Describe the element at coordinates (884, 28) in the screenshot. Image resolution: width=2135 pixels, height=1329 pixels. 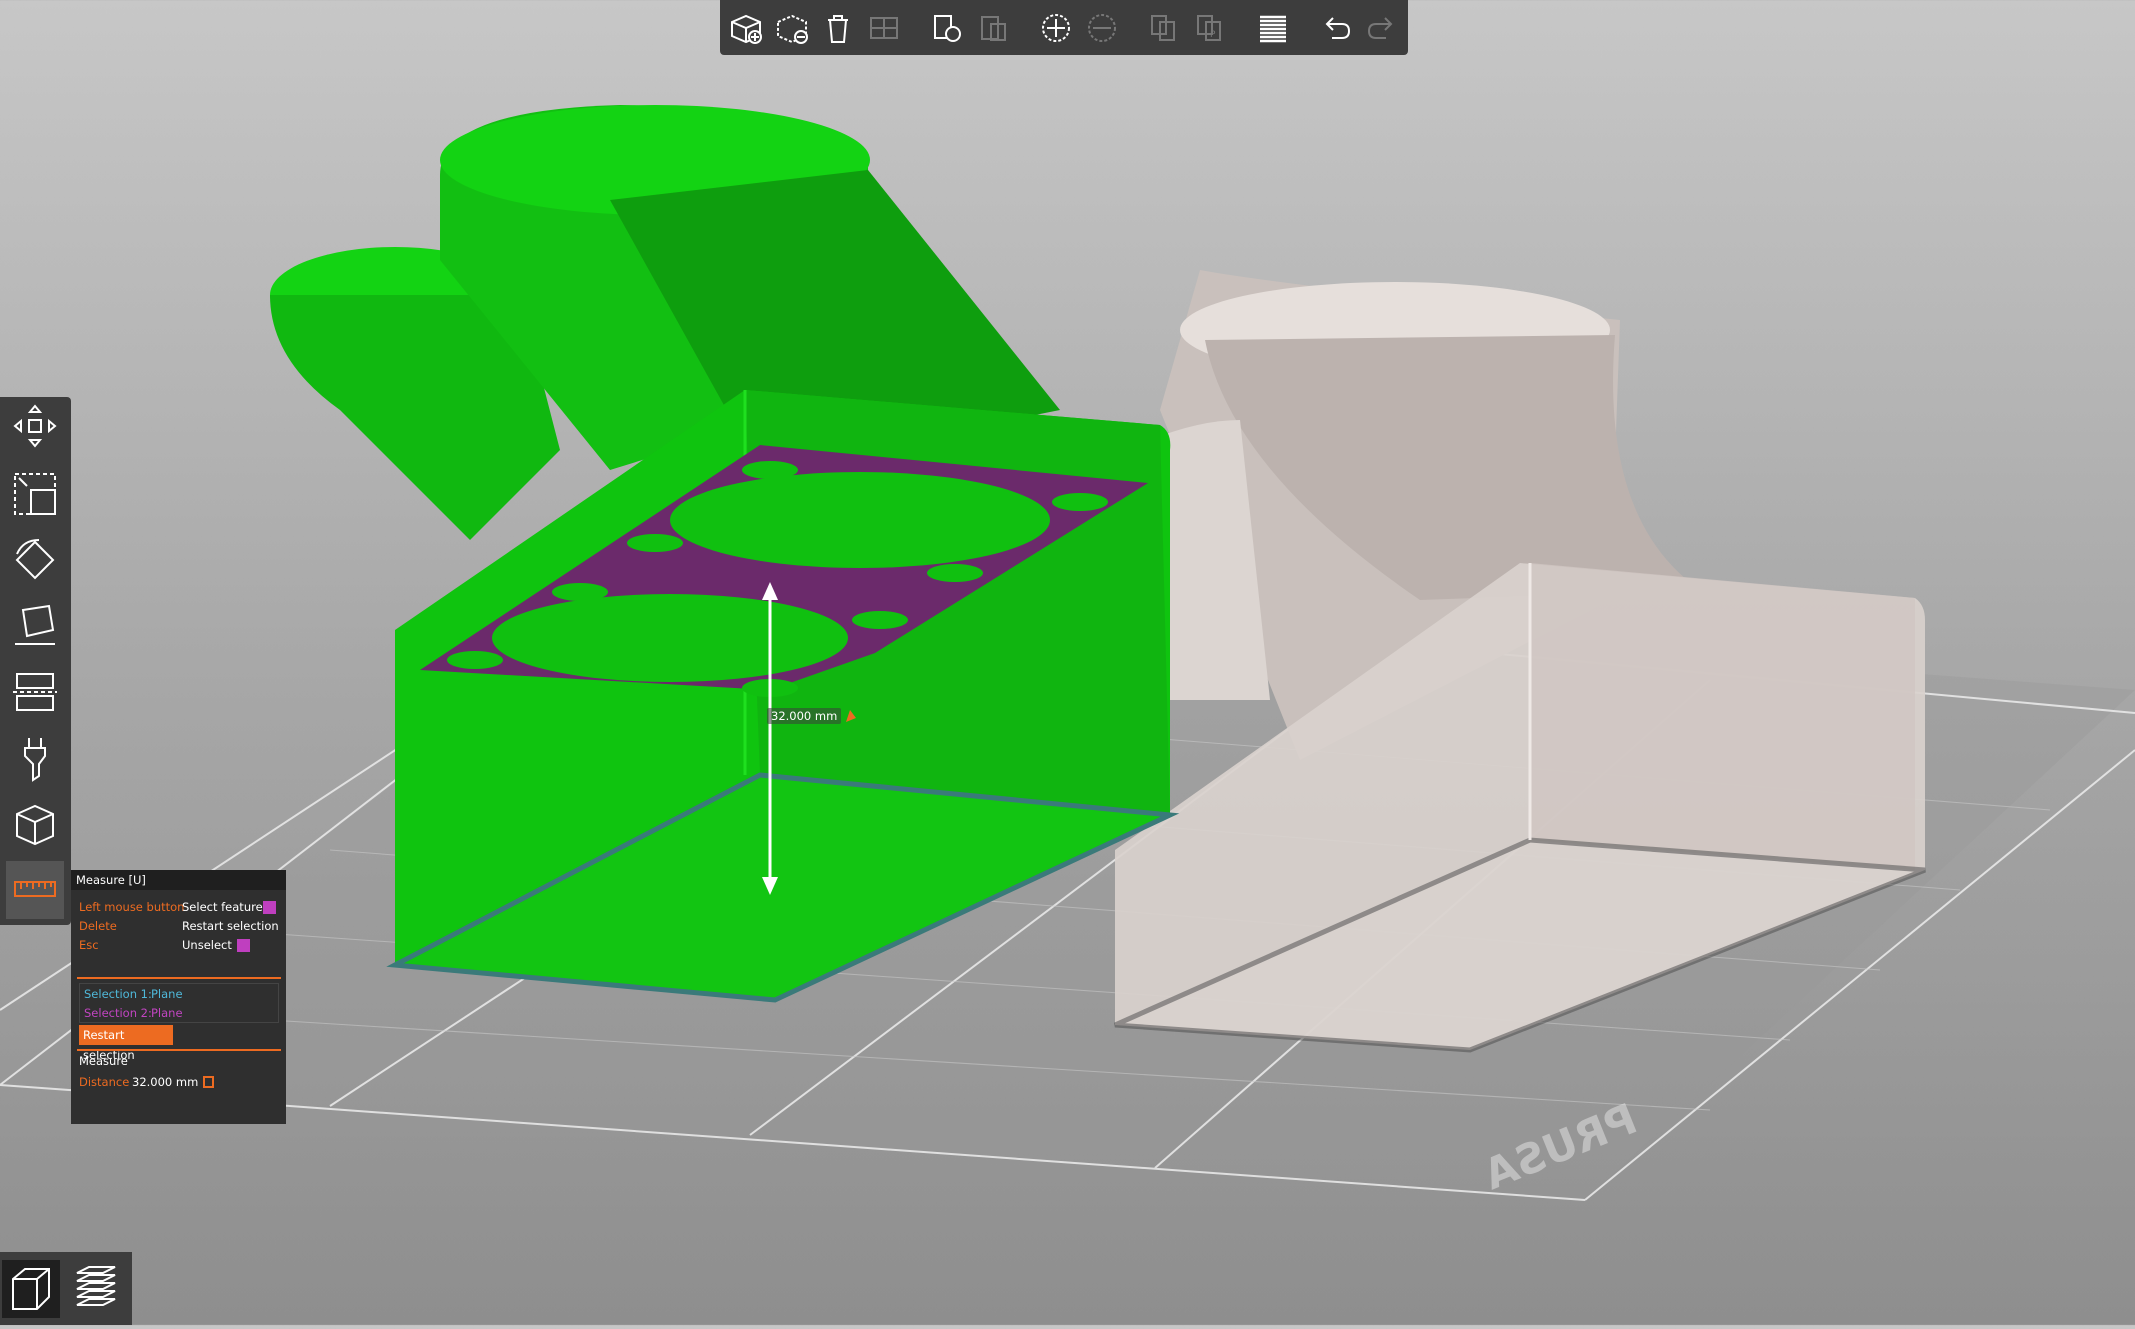
I see `arrange-icon` at that location.